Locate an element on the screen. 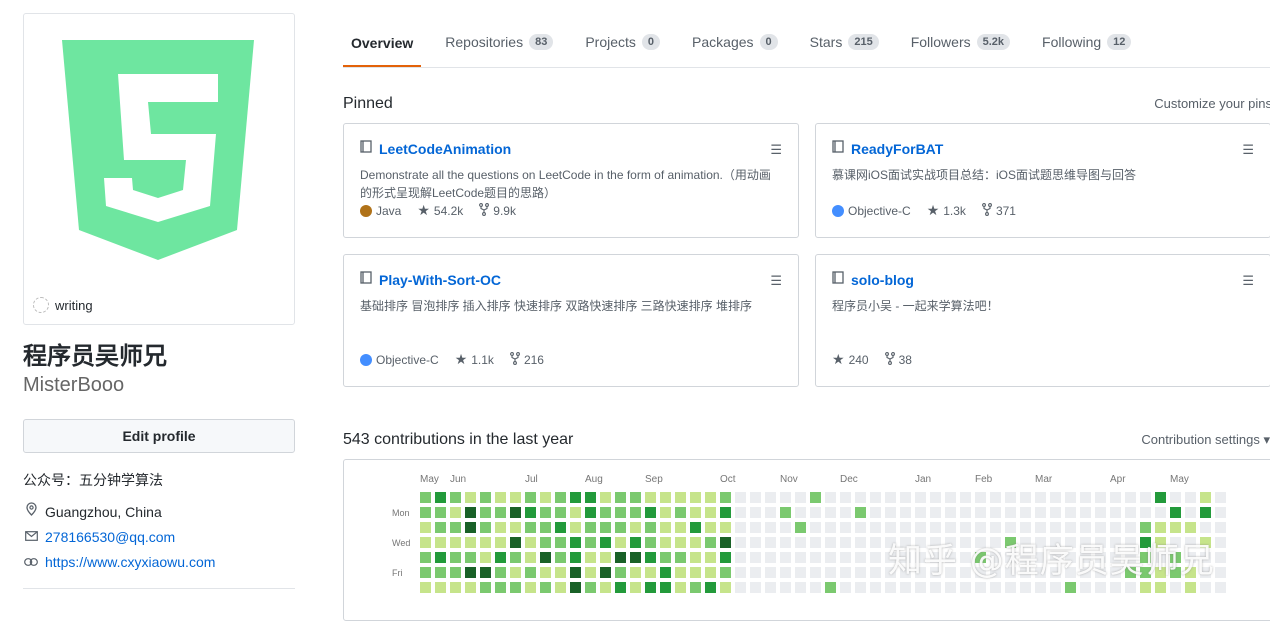  repo-forks: 38 is located at coordinates (898, 360).